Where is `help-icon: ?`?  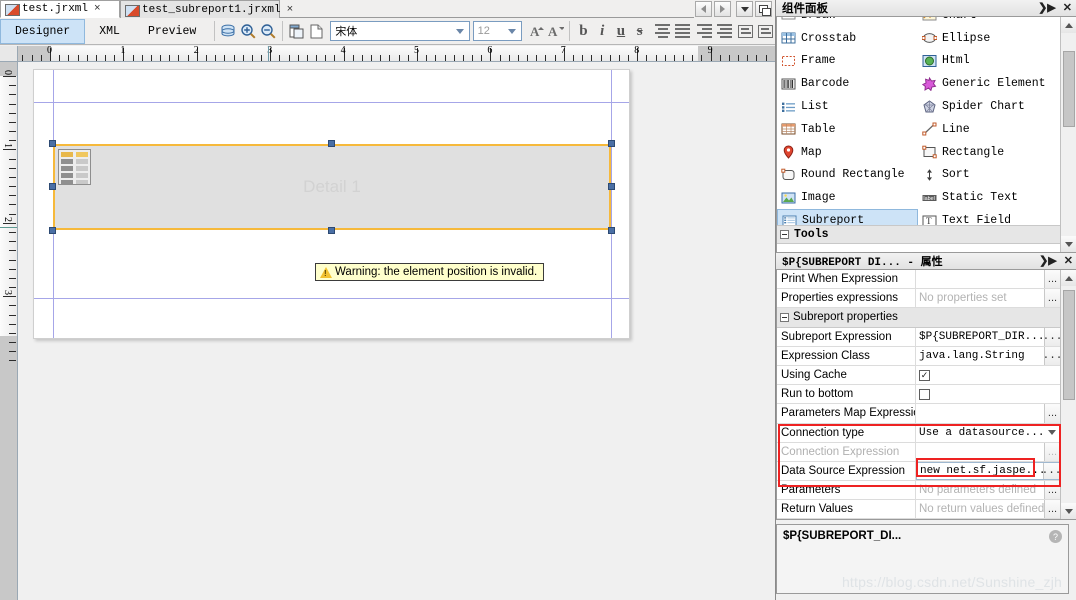
help-icon: ? is located at coordinates (1055, 536).